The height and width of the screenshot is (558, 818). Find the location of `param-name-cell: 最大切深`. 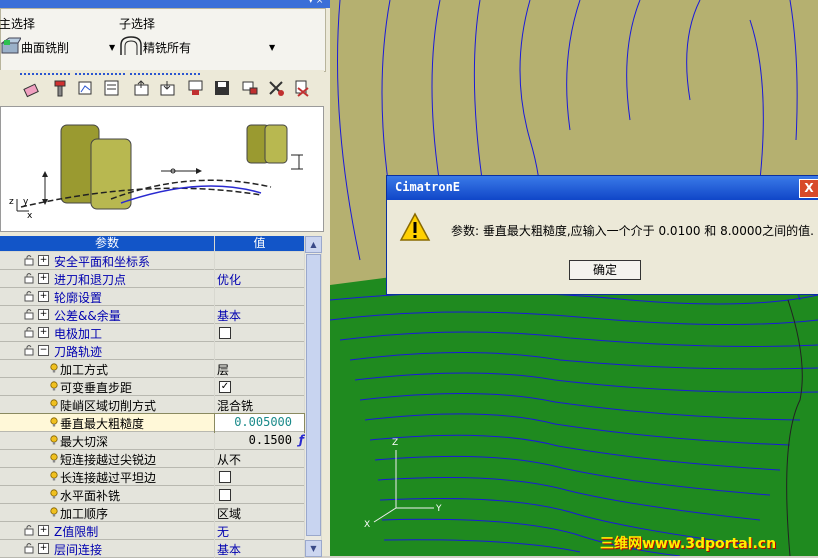

param-name-cell: 最大切深 is located at coordinates (107, 441).